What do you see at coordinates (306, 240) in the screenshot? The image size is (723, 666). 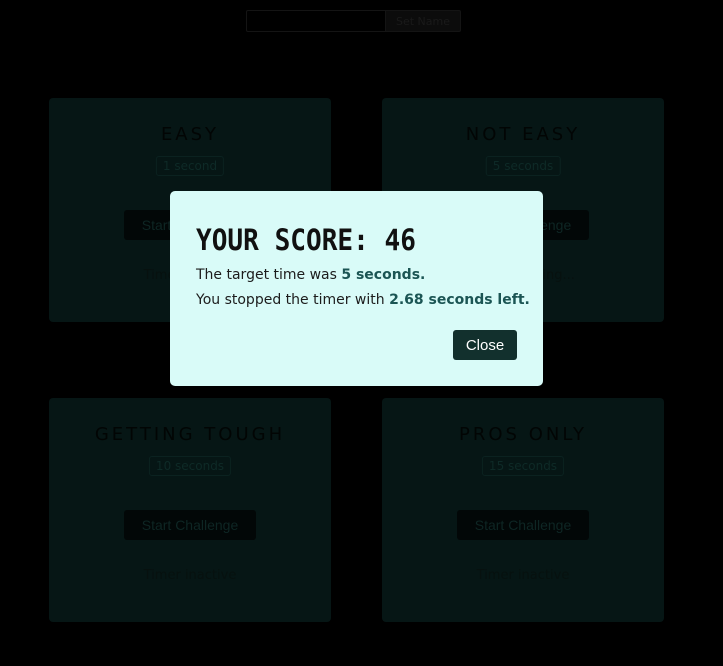 I see `score-title: YOUR SCORE: 46` at bounding box center [306, 240].